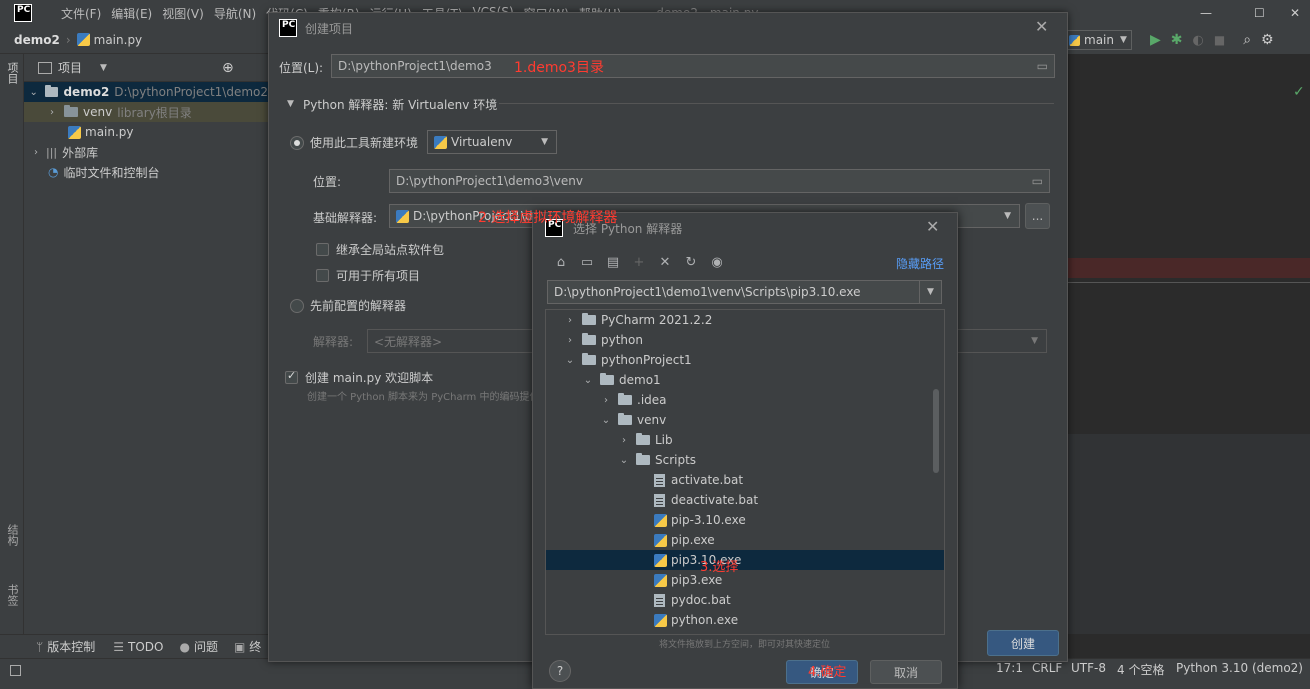 The height and width of the screenshot is (689, 1310). I want to click on file-tree-row: pip3.10.exe, so click(745, 560).